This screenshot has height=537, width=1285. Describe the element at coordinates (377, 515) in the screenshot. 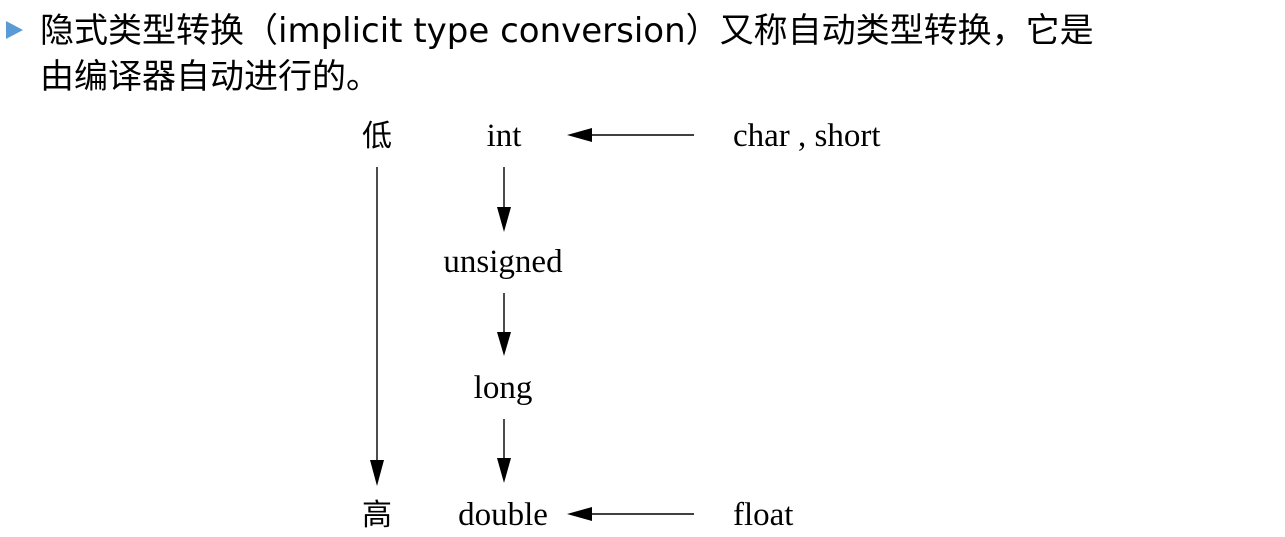

I see `high-label: 高` at that location.